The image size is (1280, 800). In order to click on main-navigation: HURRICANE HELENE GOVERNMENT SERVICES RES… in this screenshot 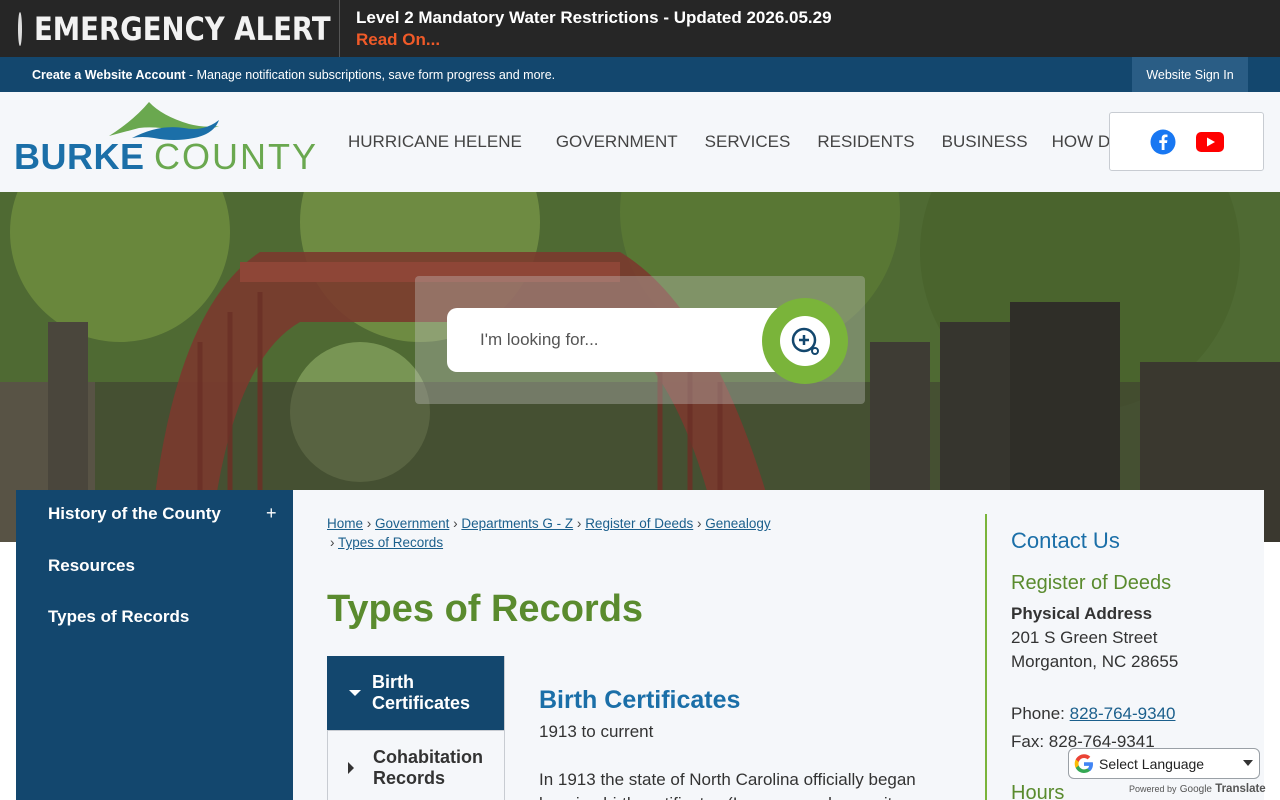, I will do `click(755, 142)`.